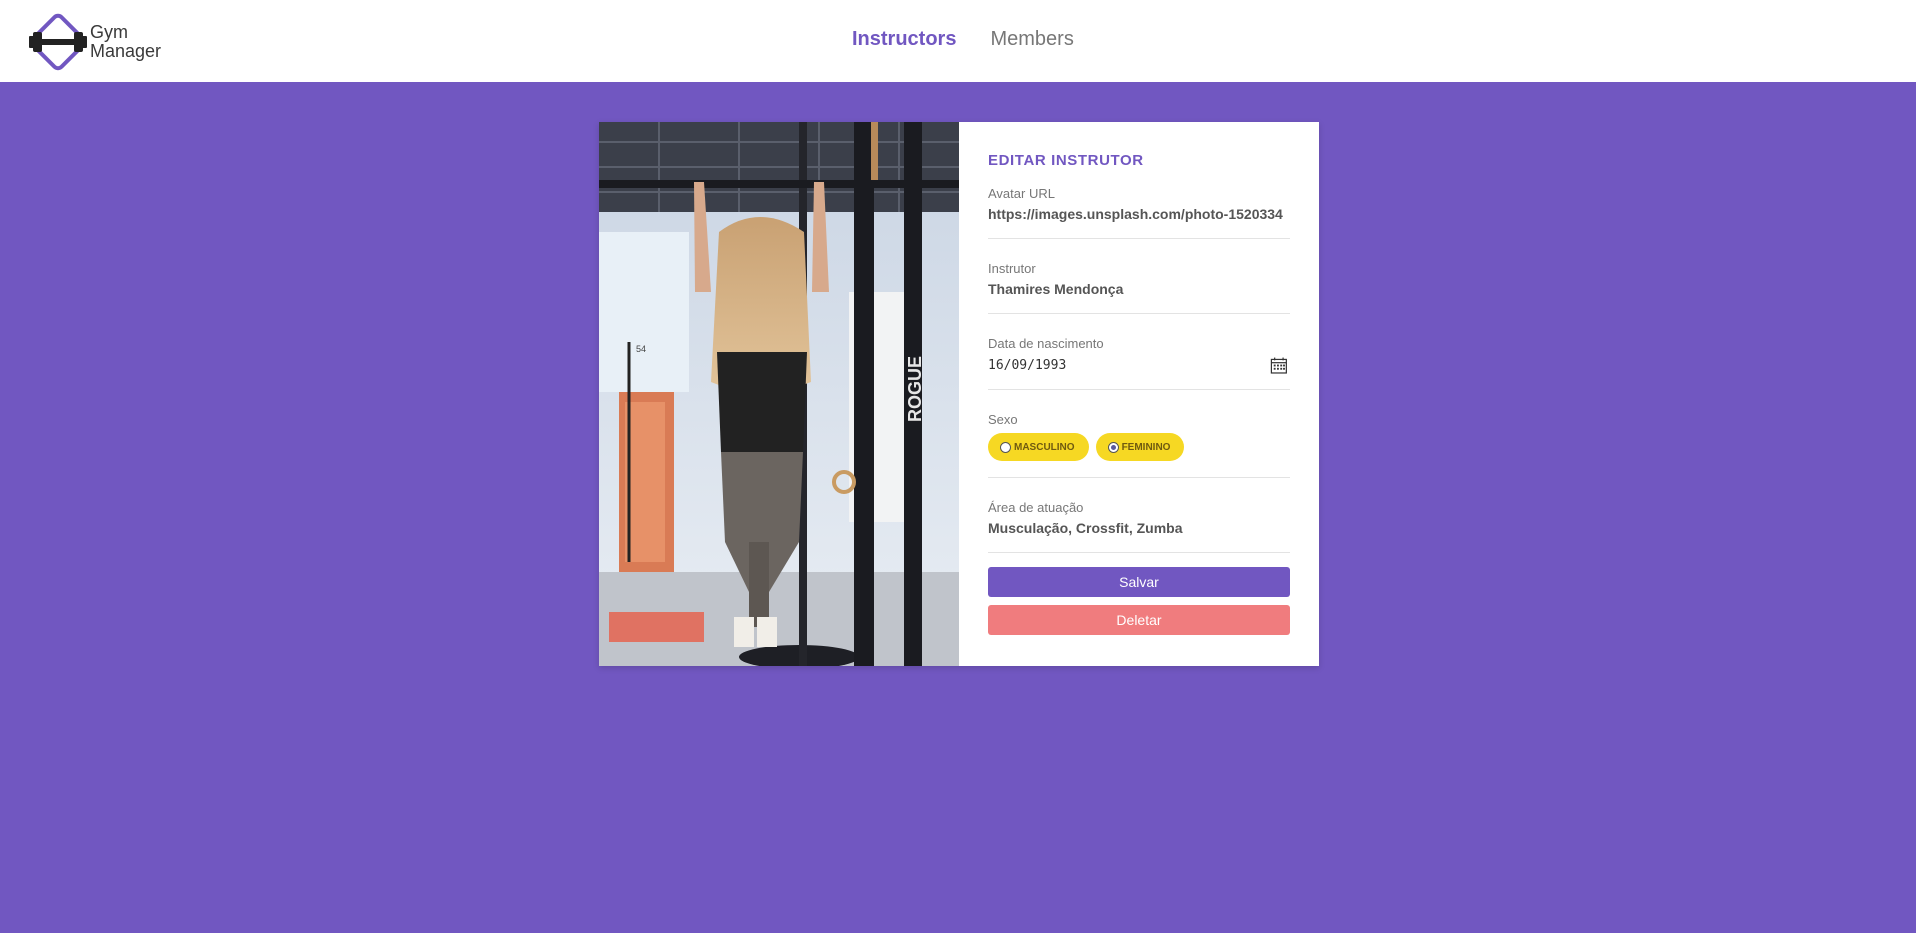  I want to click on gender-field: Sexo MASCULINO FEMININO, so click(1139, 445).